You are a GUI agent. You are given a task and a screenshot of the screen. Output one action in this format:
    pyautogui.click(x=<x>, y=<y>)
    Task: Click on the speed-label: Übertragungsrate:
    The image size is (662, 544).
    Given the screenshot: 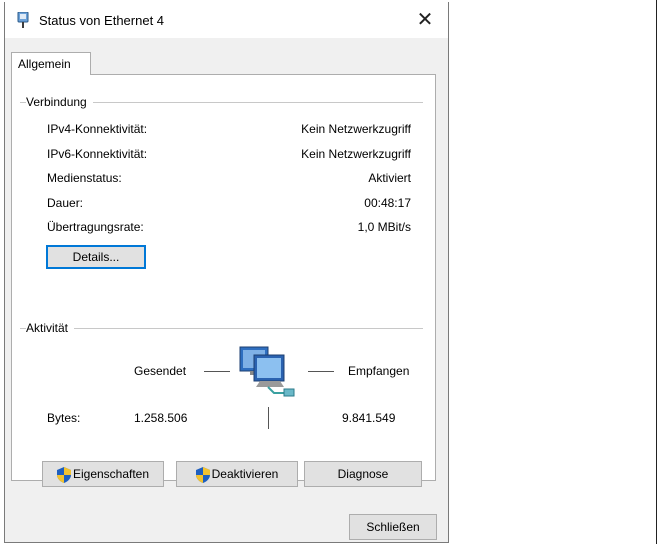 What is the action you would take?
    pyautogui.click(x=95, y=227)
    